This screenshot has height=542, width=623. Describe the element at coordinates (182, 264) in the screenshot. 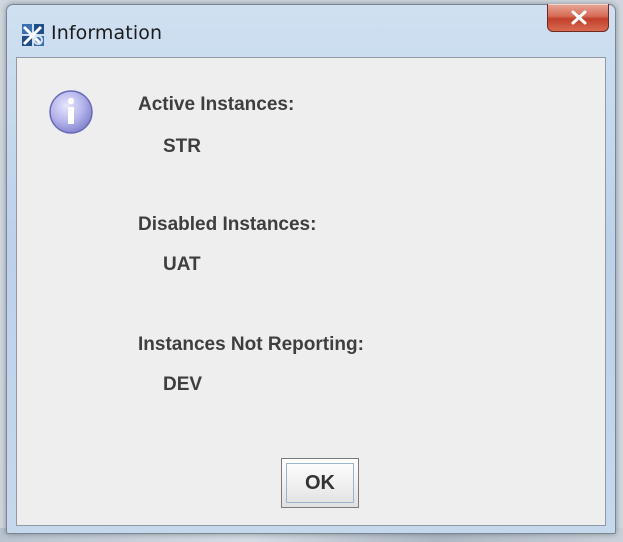

I see `disabled-instances-value: UAT` at that location.